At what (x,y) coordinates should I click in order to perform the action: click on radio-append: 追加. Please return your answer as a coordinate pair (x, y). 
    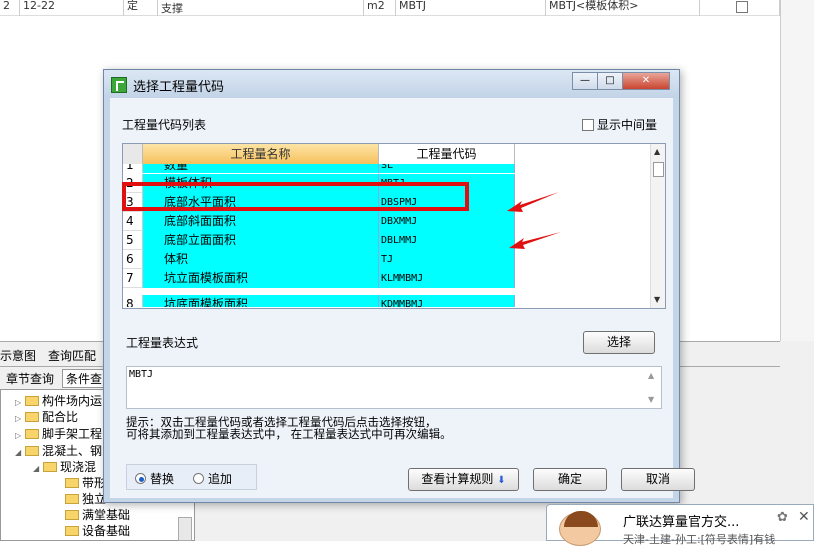
    Looking at the image, I should click on (212, 478).